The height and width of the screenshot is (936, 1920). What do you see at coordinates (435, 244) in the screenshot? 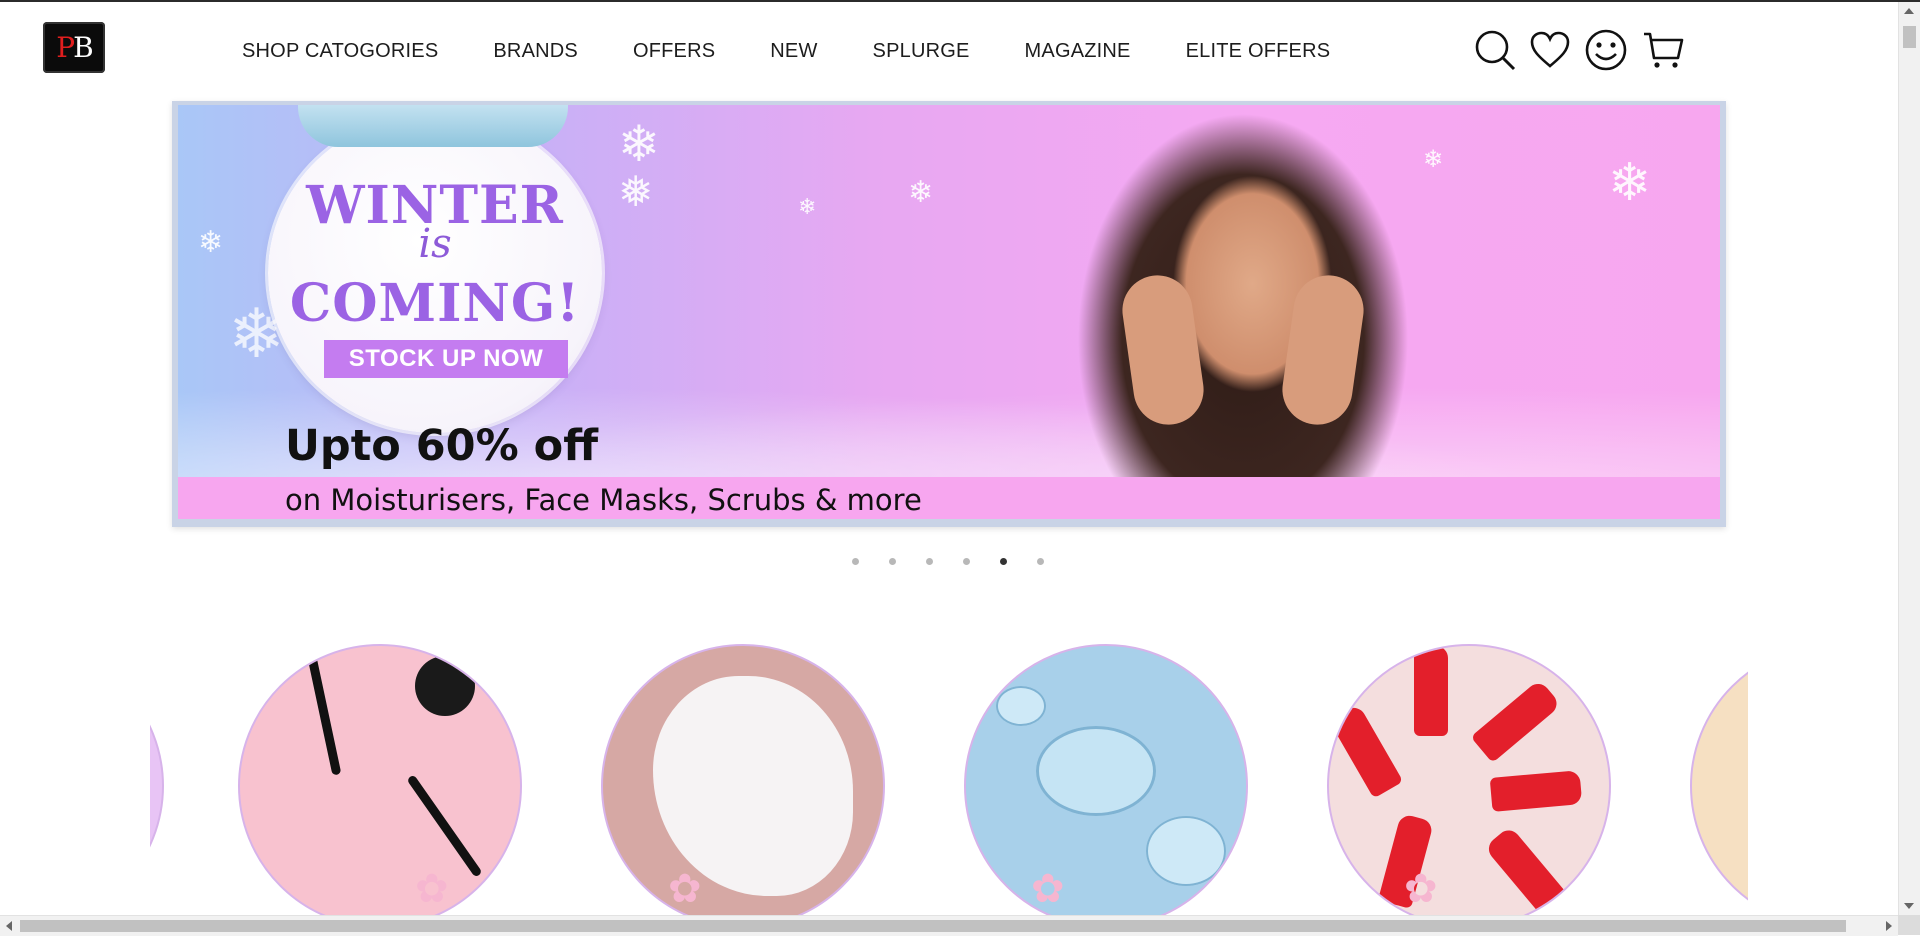
I see `badge-is-text: is` at bounding box center [435, 244].